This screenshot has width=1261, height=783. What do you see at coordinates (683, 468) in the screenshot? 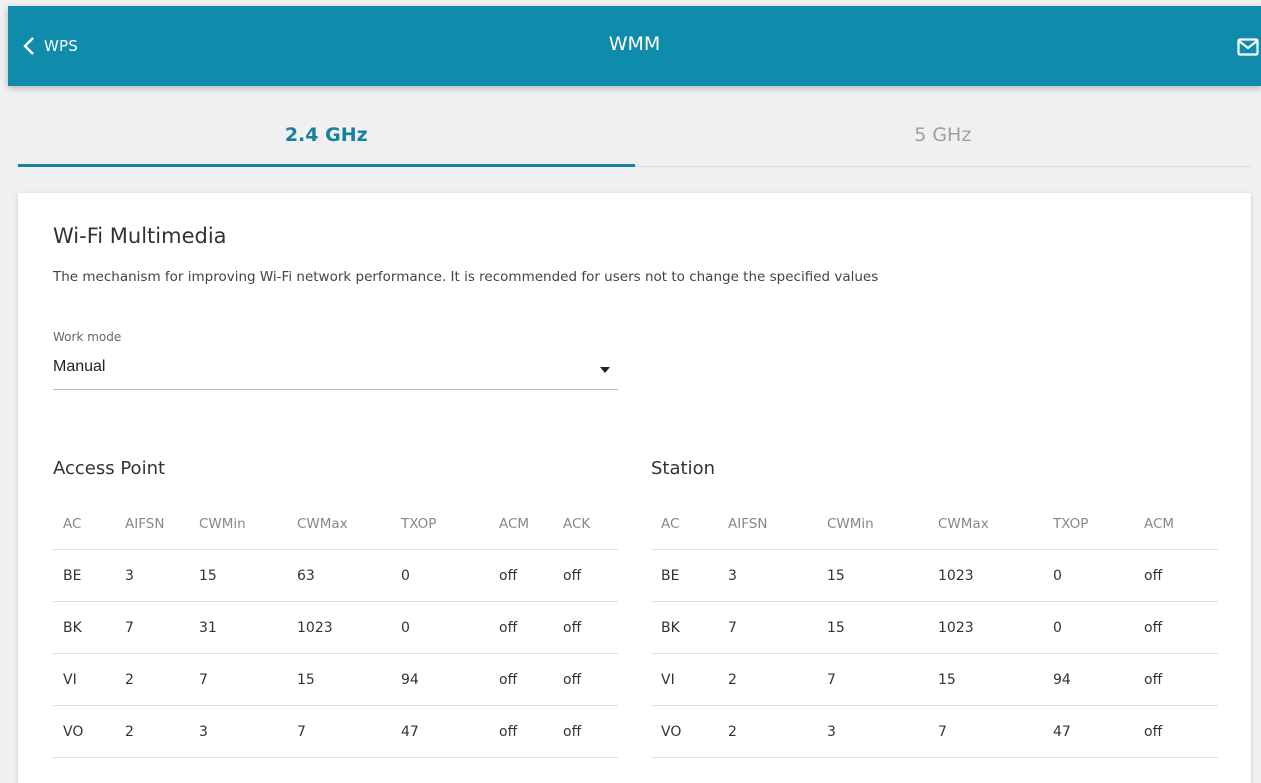
I see `station-title: Station` at bounding box center [683, 468].